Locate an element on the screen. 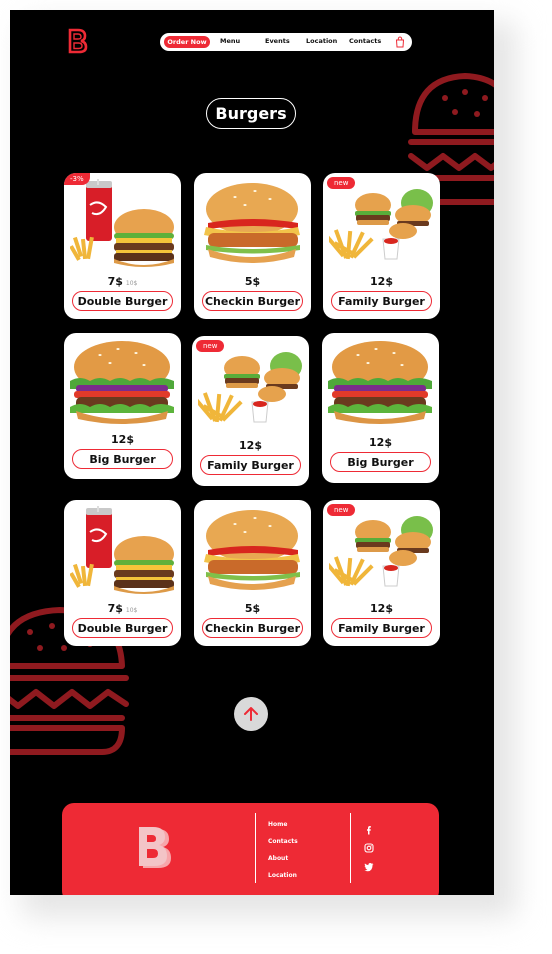 The width and height of the screenshot is (552, 954). scroll-top-button is located at coordinates (251, 714).